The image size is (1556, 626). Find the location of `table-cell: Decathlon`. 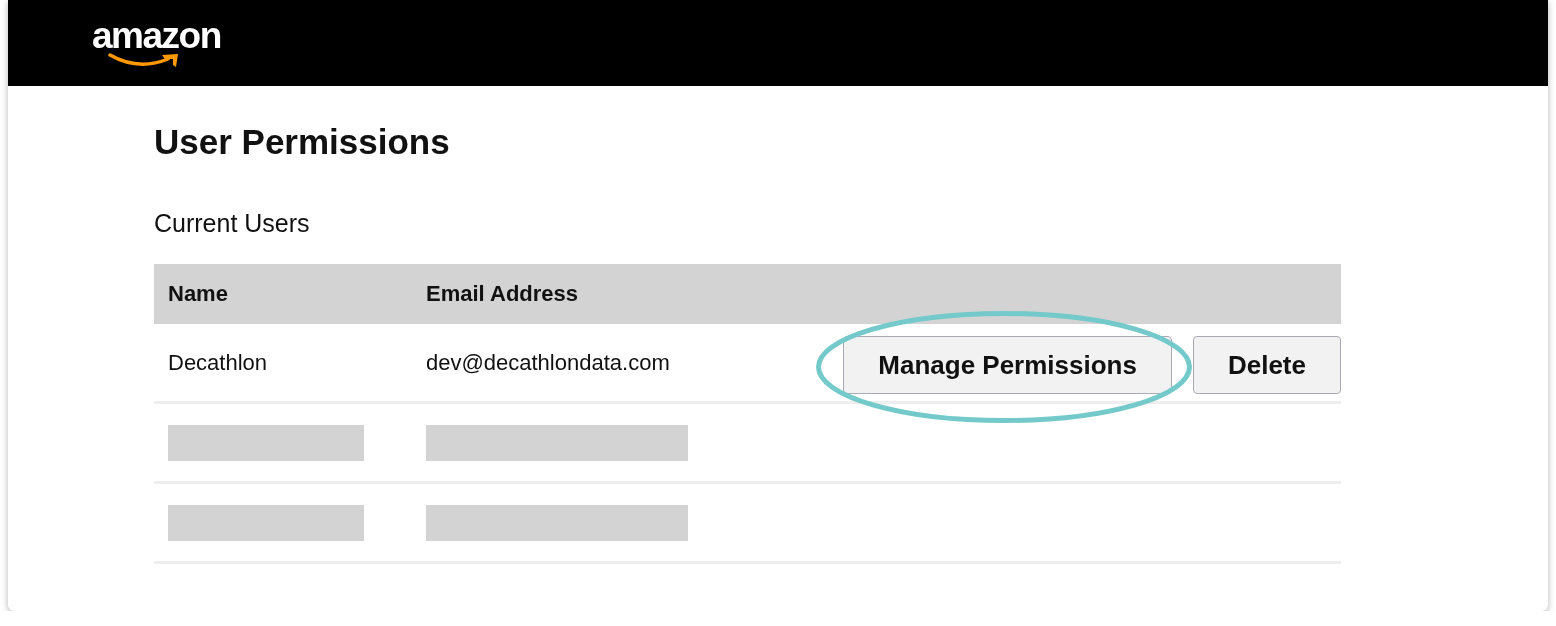

table-cell: Decathlon is located at coordinates (218, 362).